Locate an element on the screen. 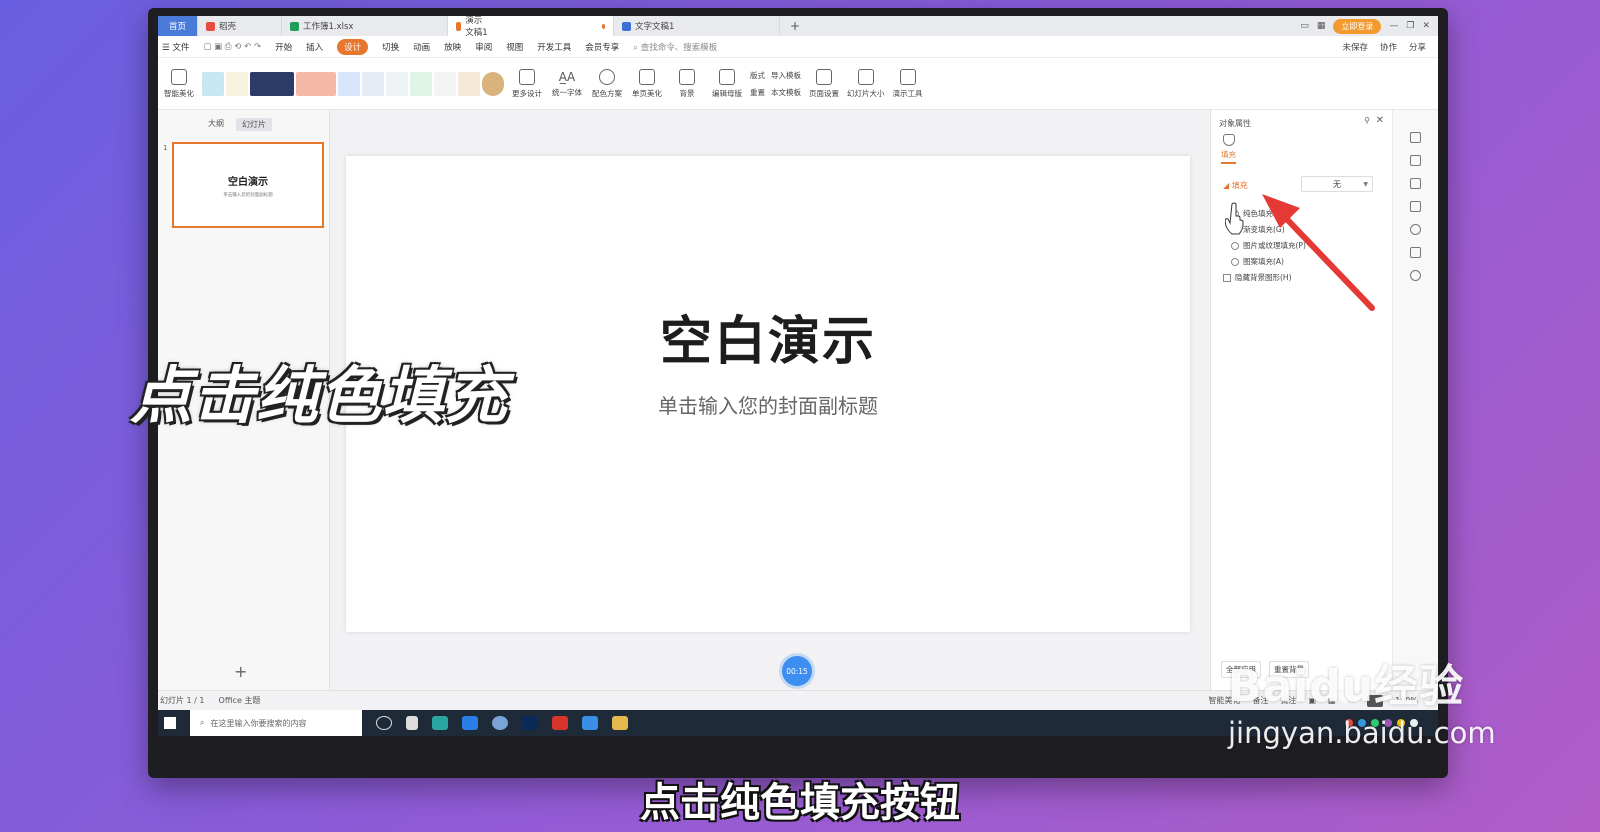  tab-outline: 大纲 is located at coordinates (216, 124).